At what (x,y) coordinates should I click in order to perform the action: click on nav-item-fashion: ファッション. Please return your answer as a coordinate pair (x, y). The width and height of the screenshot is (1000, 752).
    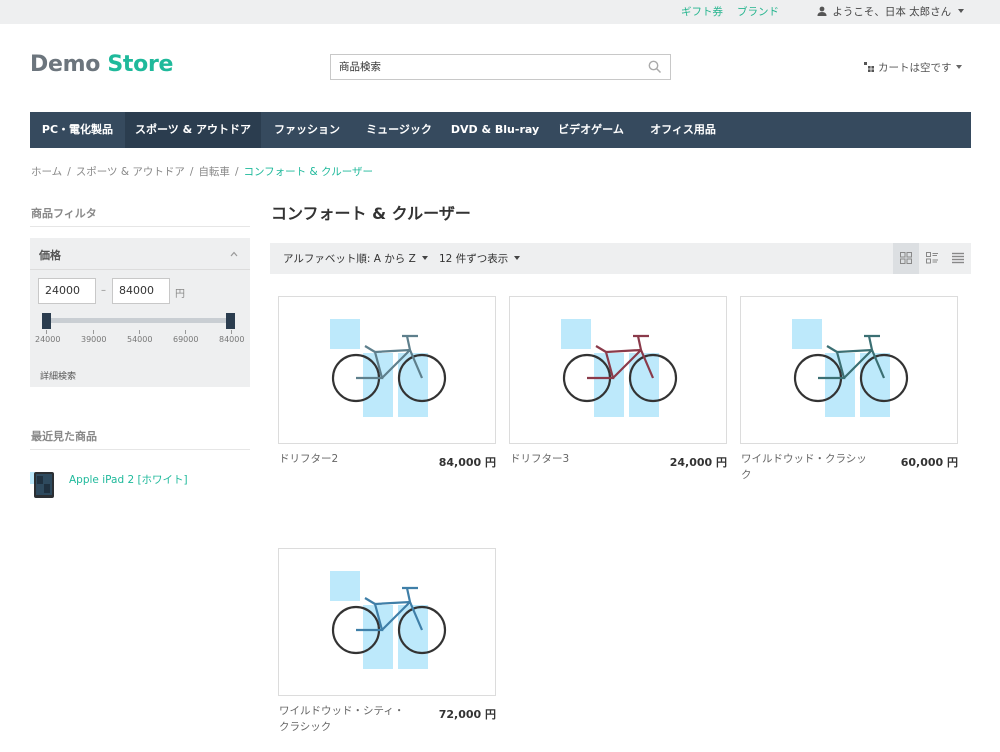
    Looking at the image, I should click on (307, 130).